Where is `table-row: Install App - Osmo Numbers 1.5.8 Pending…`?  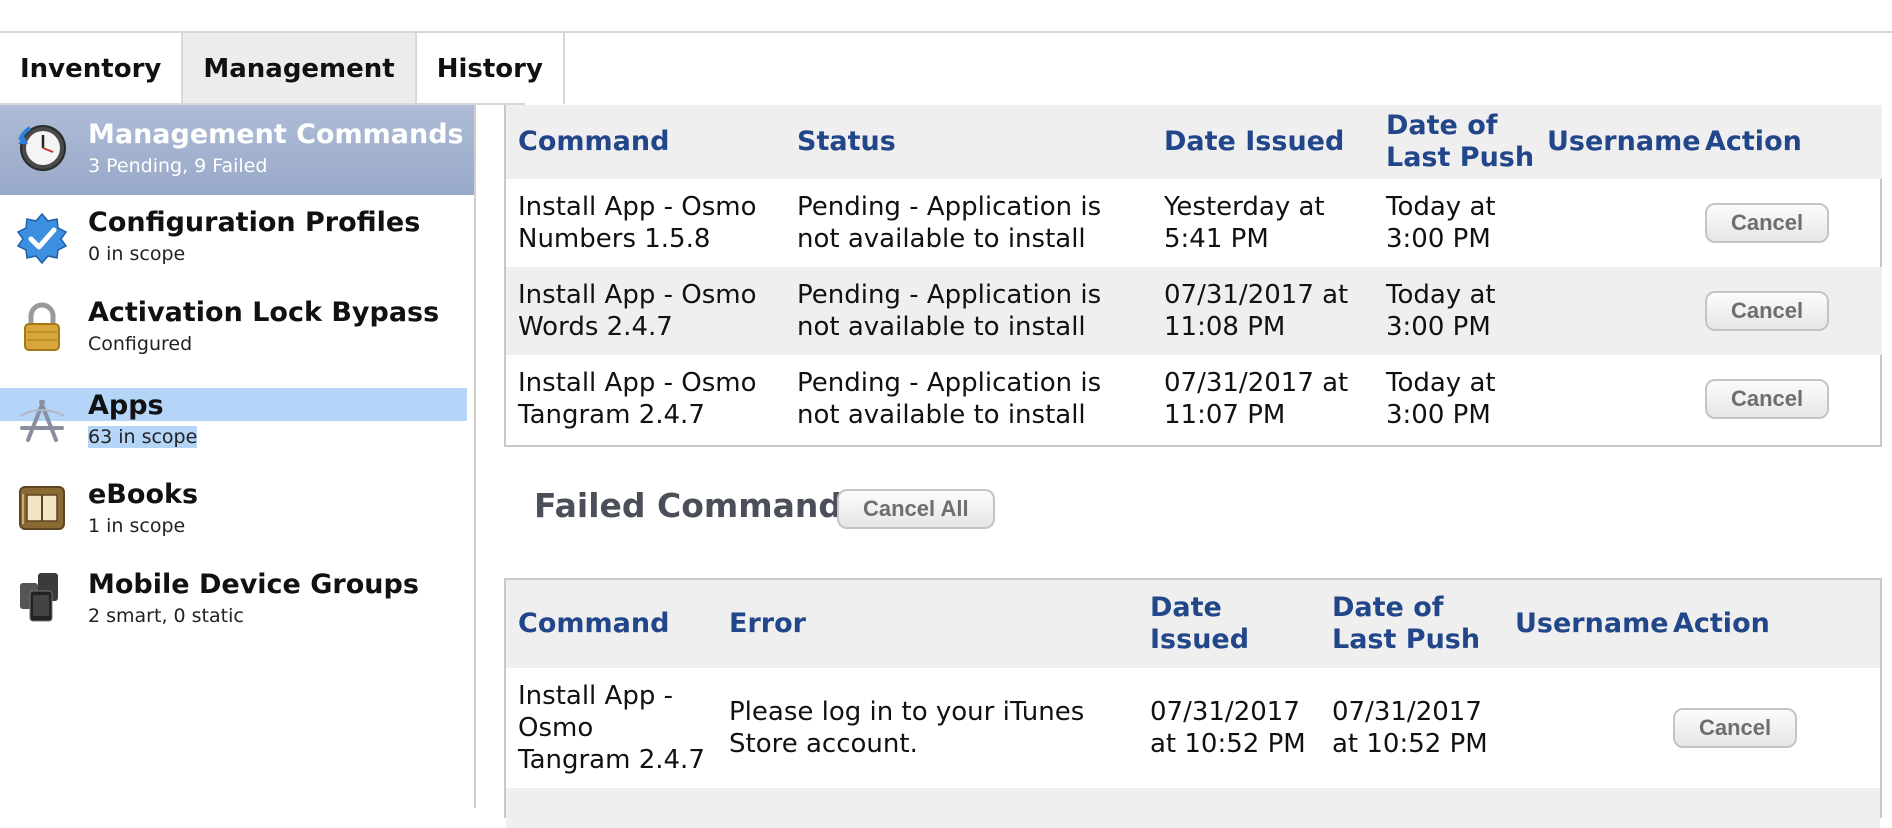
table-row: Install App - Osmo Numbers 1.5.8 Pending… is located at coordinates (1194, 223).